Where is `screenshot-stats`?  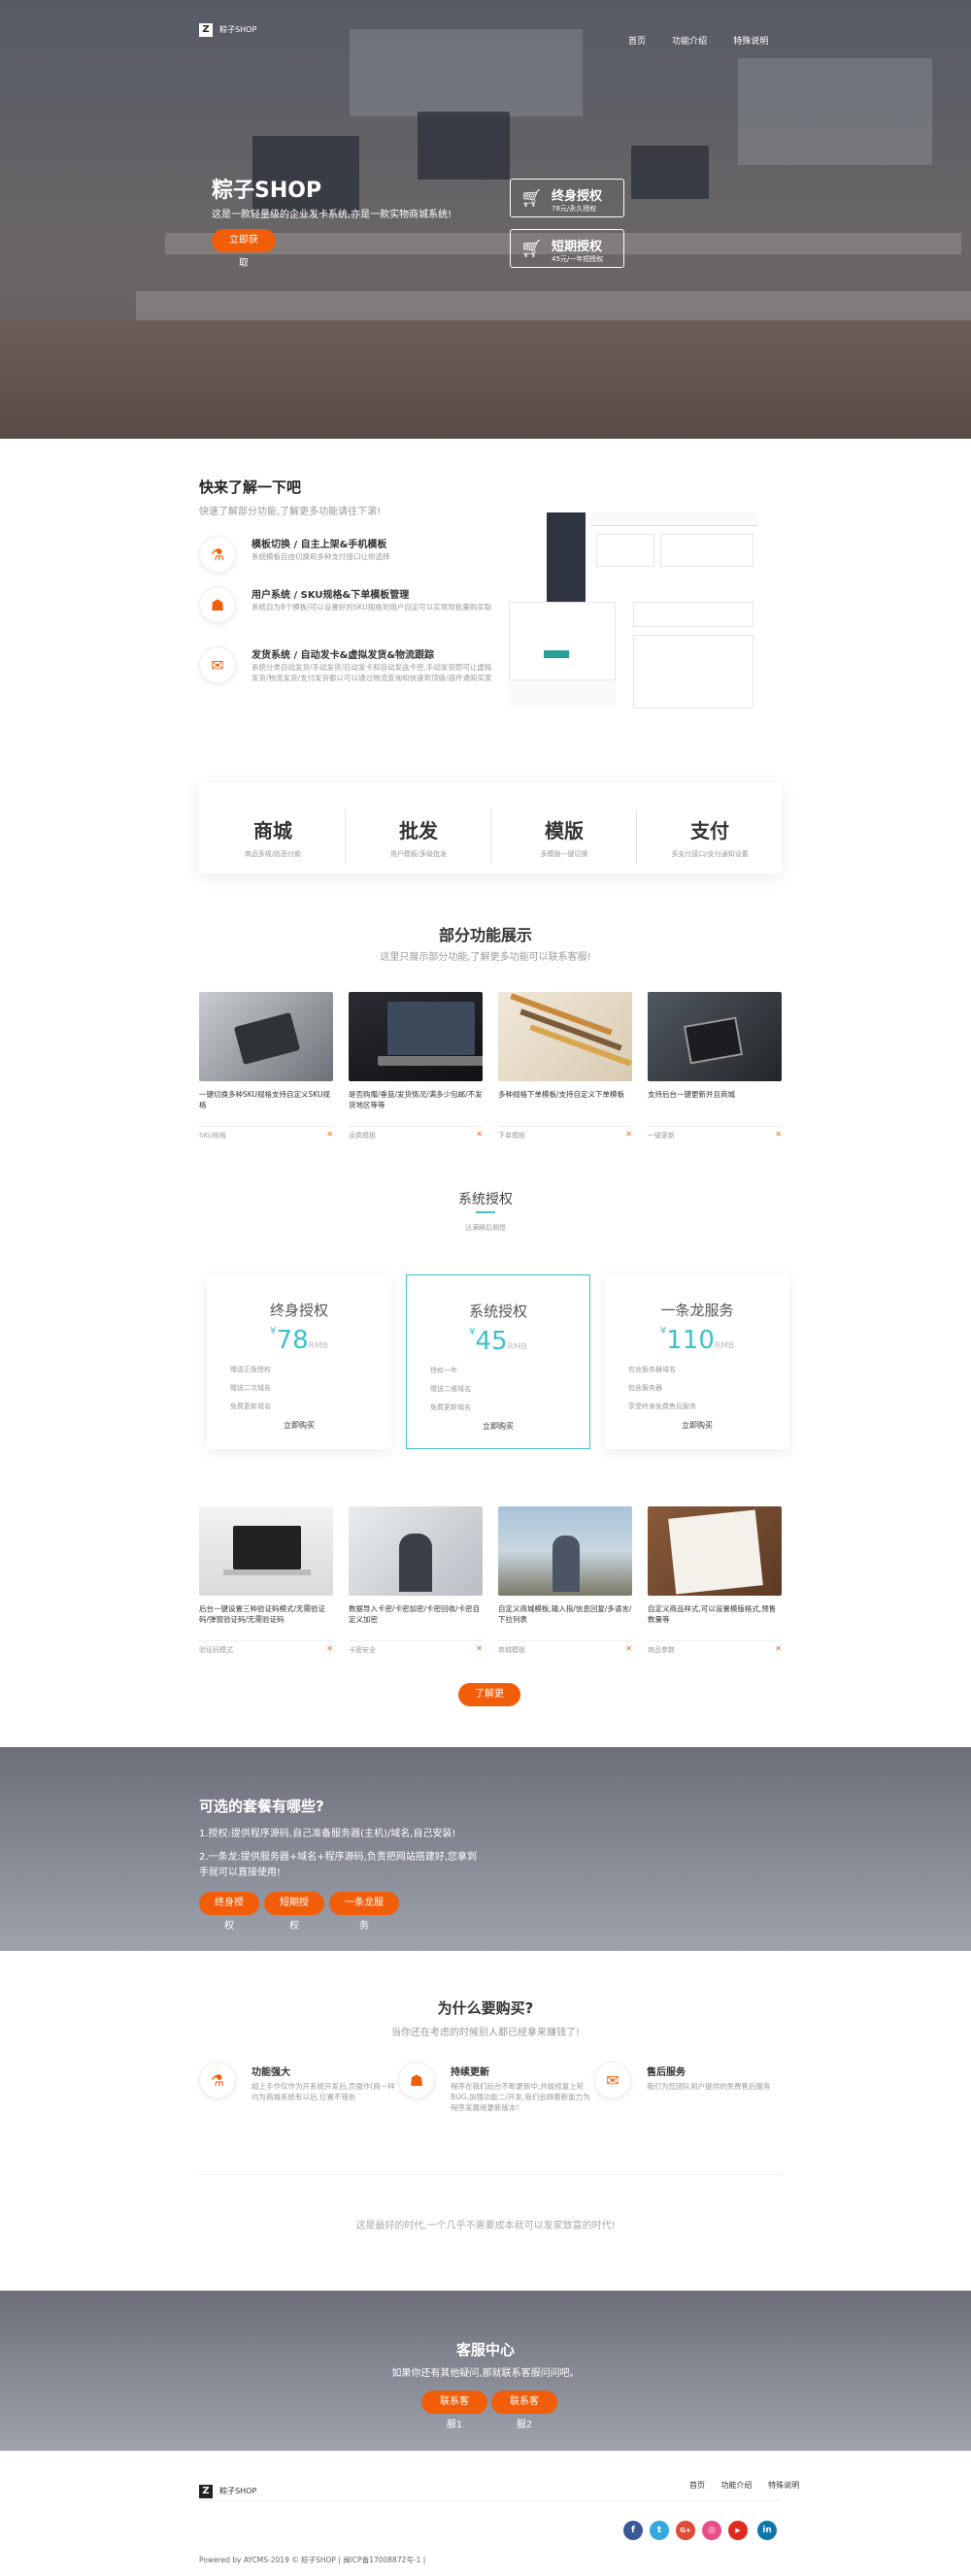 screenshot-stats is located at coordinates (562, 694).